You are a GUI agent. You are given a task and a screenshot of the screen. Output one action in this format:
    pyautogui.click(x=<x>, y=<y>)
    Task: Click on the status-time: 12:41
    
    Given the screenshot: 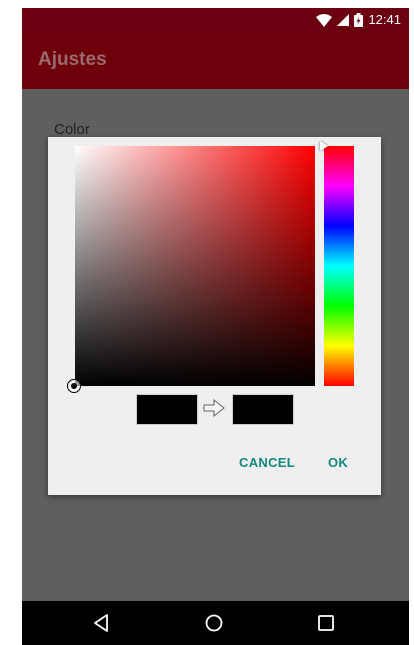 What is the action you would take?
    pyautogui.click(x=384, y=19)
    